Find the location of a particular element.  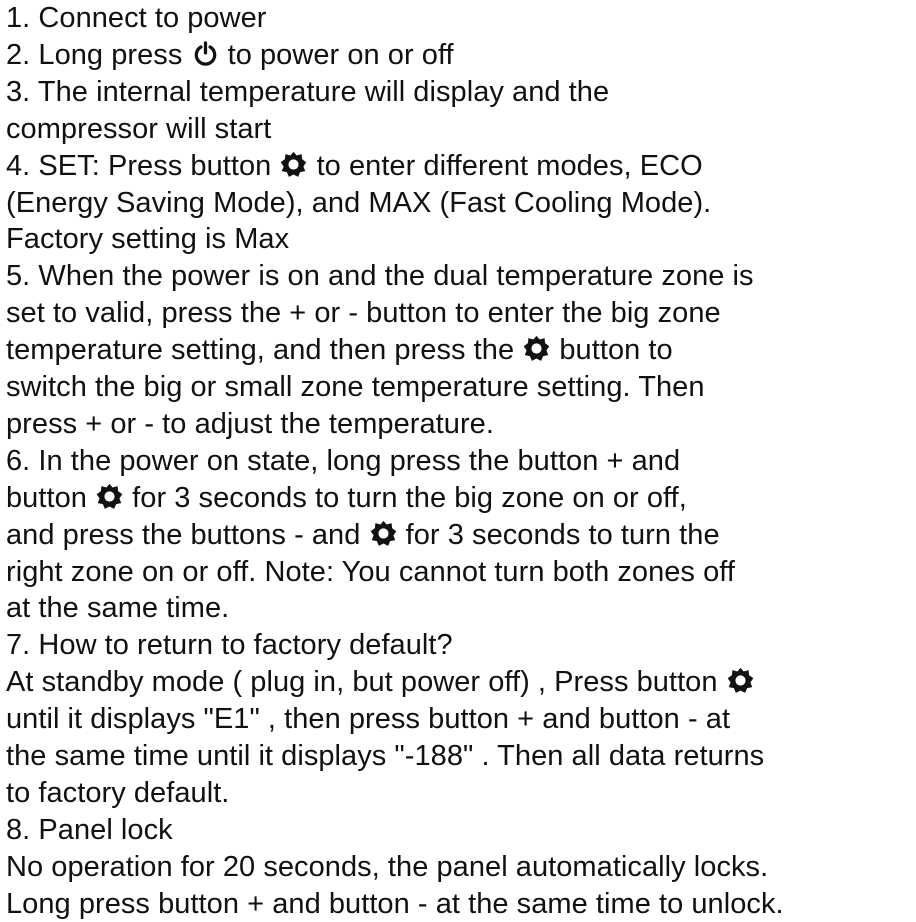

instruction-line: Factory setting is Max is located at coordinates (147, 239).